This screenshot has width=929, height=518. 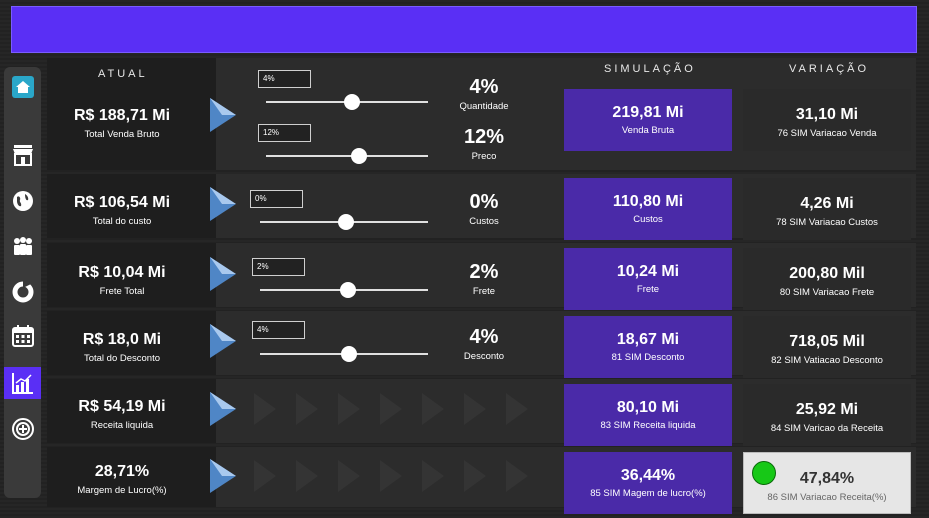 I want to click on kpi-value: R$ 54,19 Mi, so click(x=122, y=406).